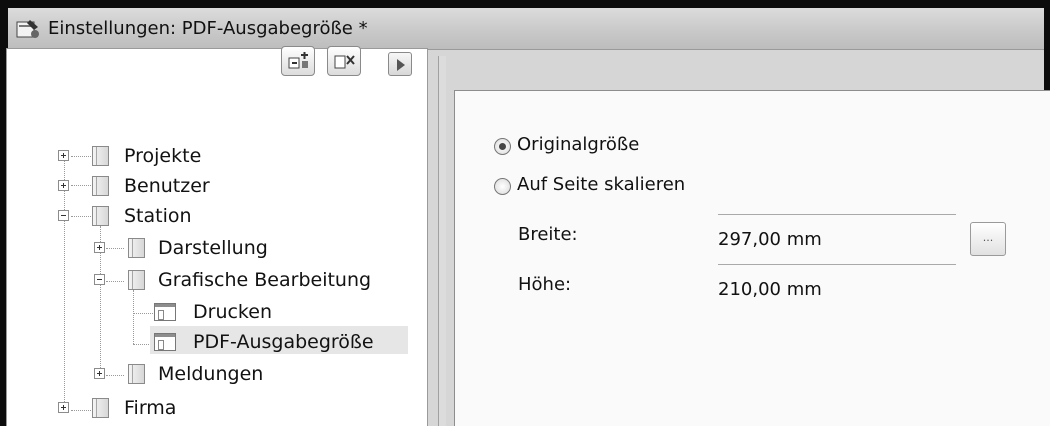 This screenshot has width=1050, height=426. What do you see at coordinates (158, 216) in the screenshot?
I see `tree-item-label: Station` at bounding box center [158, 216].